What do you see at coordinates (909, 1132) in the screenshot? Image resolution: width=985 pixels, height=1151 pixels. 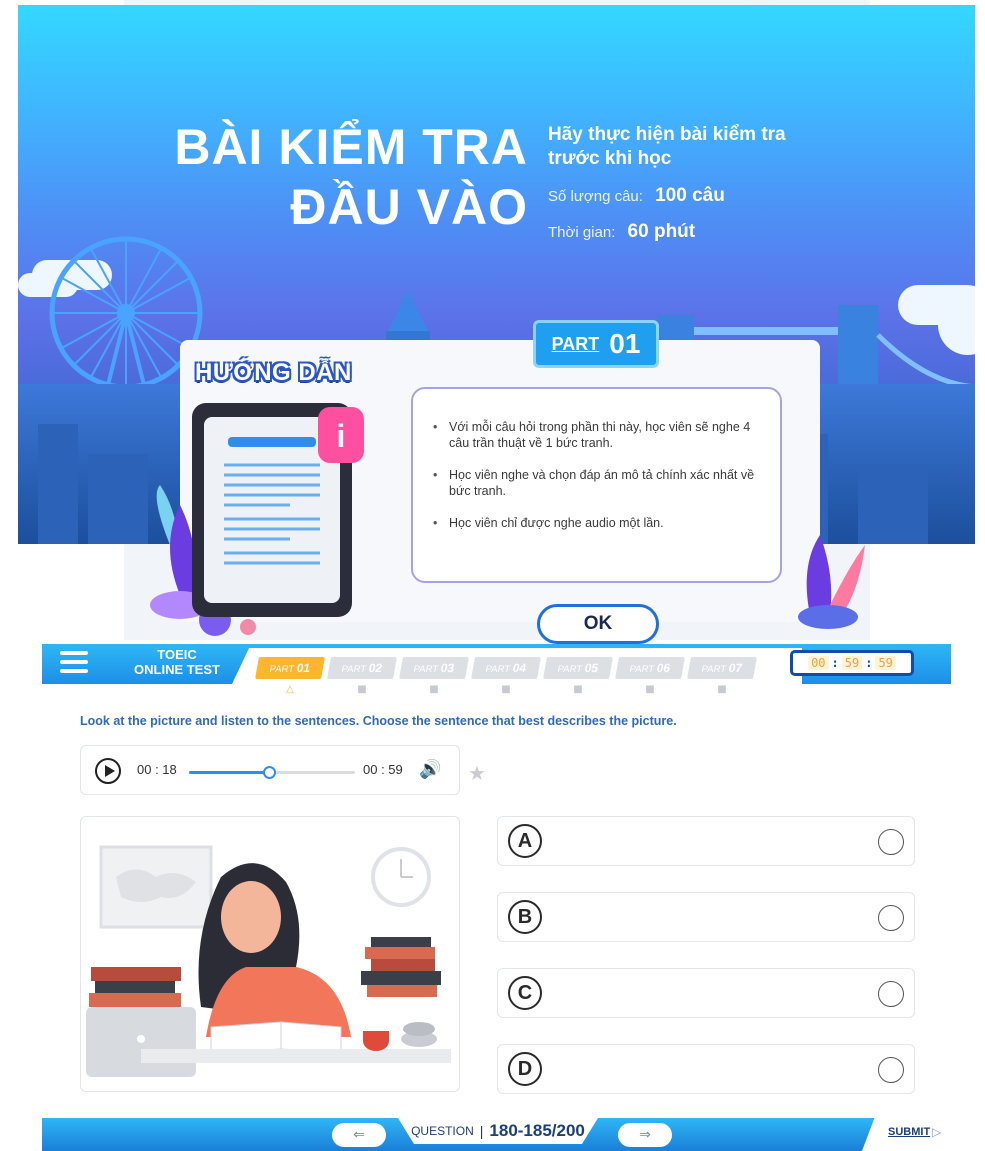 I see `submit-button: SUBMIT` at bounding box center [909, 1132].